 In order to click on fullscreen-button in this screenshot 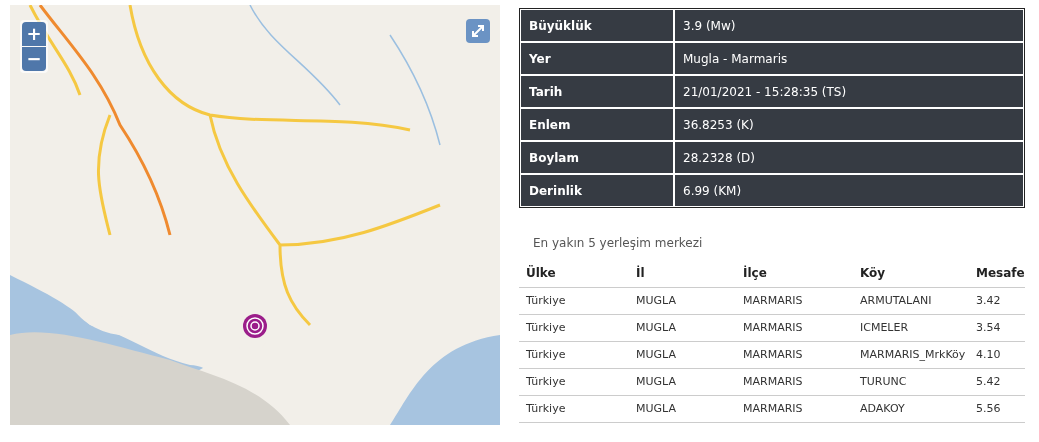, I will do `click(478, 31)`.